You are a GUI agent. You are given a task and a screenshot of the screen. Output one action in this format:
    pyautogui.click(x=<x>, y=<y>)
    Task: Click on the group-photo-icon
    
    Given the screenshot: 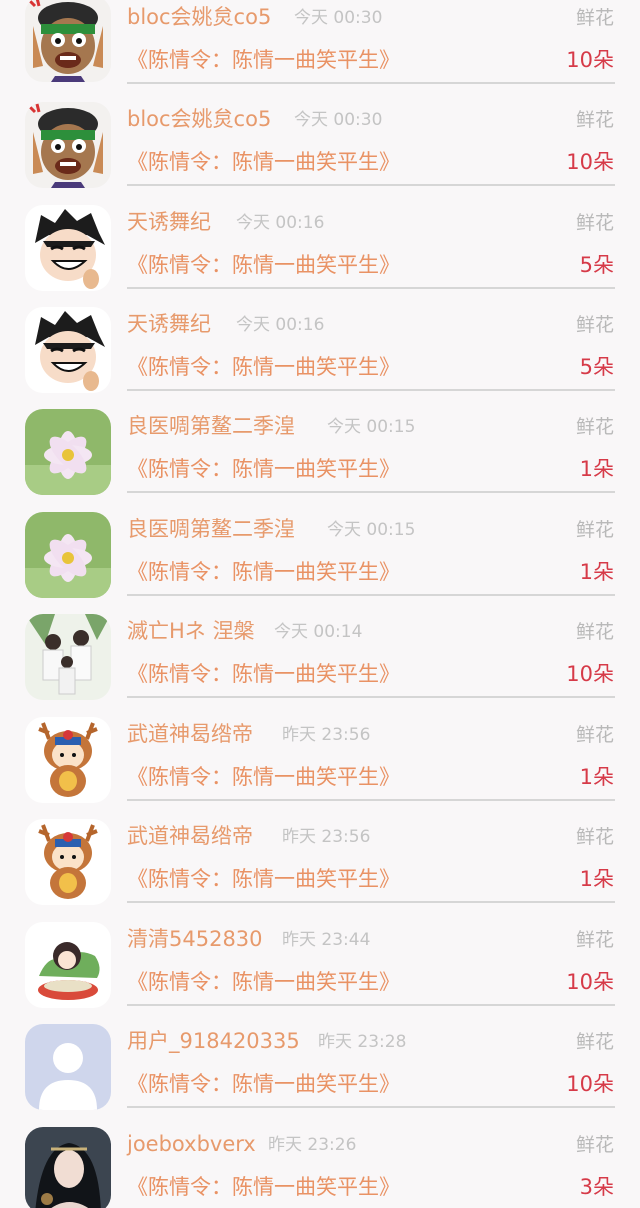 What is the action you would take?
    pyautogui.click(x=68, y=657)
    